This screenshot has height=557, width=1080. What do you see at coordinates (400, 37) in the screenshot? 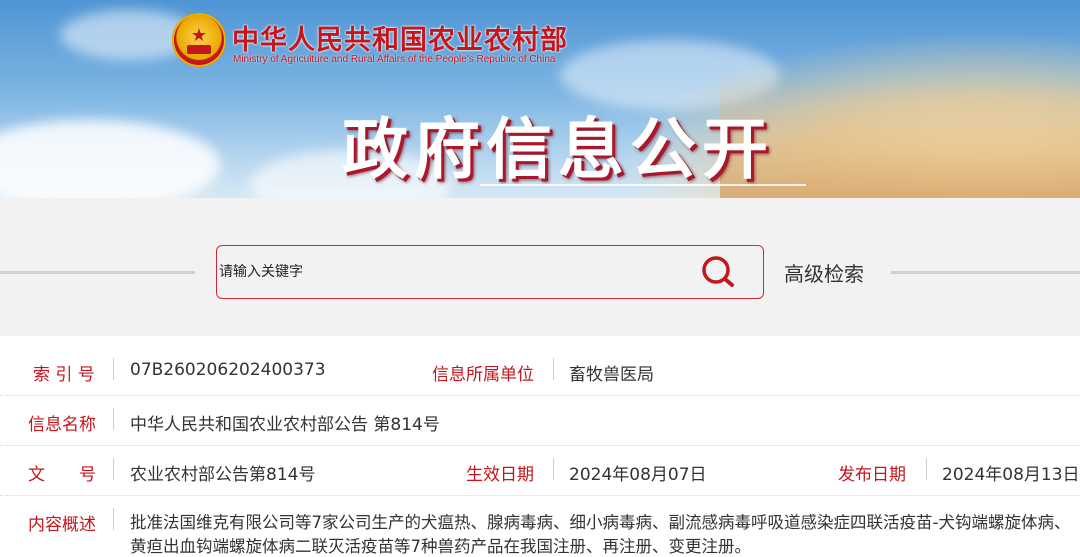
I see `ministry-name-cn: 中华人民共和国农业农村部` at bounding box center [400, 37].